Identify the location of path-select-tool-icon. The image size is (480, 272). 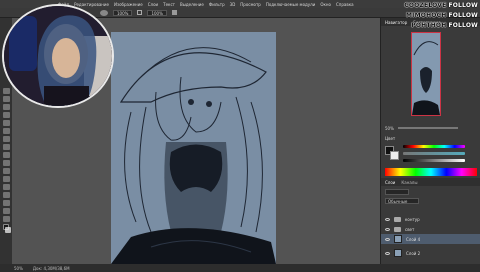
(6, 195).